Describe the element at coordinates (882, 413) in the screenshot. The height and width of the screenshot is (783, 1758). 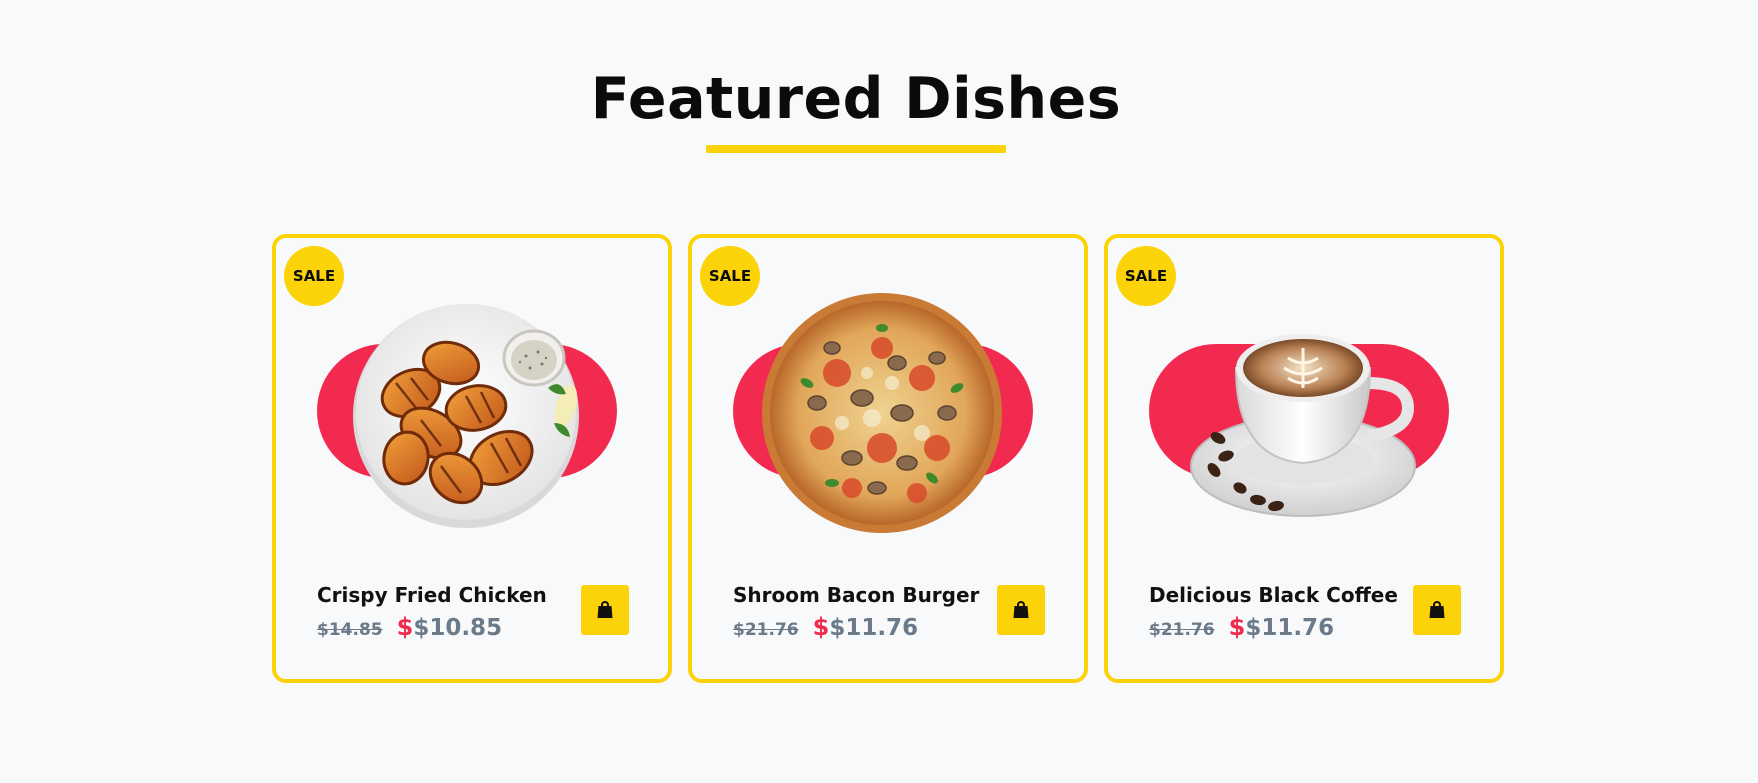
I see `pizza-image` at that location.